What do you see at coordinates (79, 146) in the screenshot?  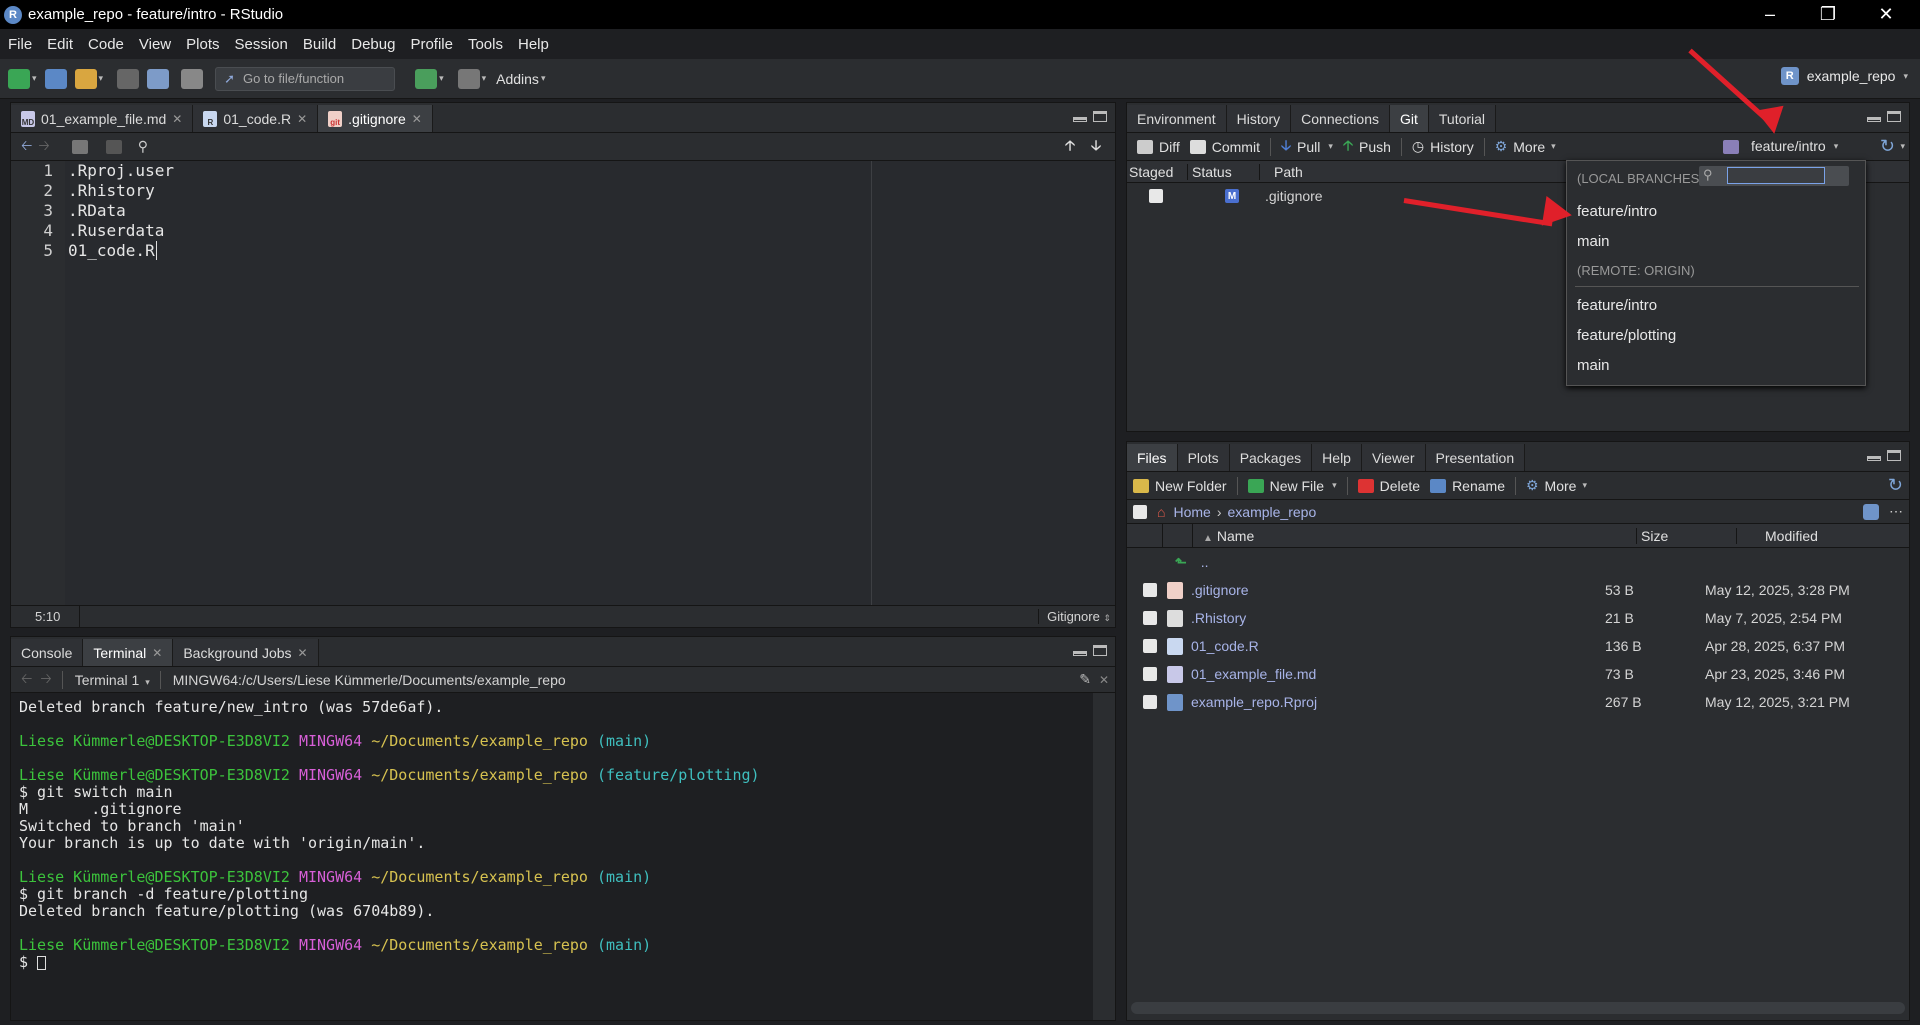 I see `show-in-window-icon` at bounding box center [79, 146].